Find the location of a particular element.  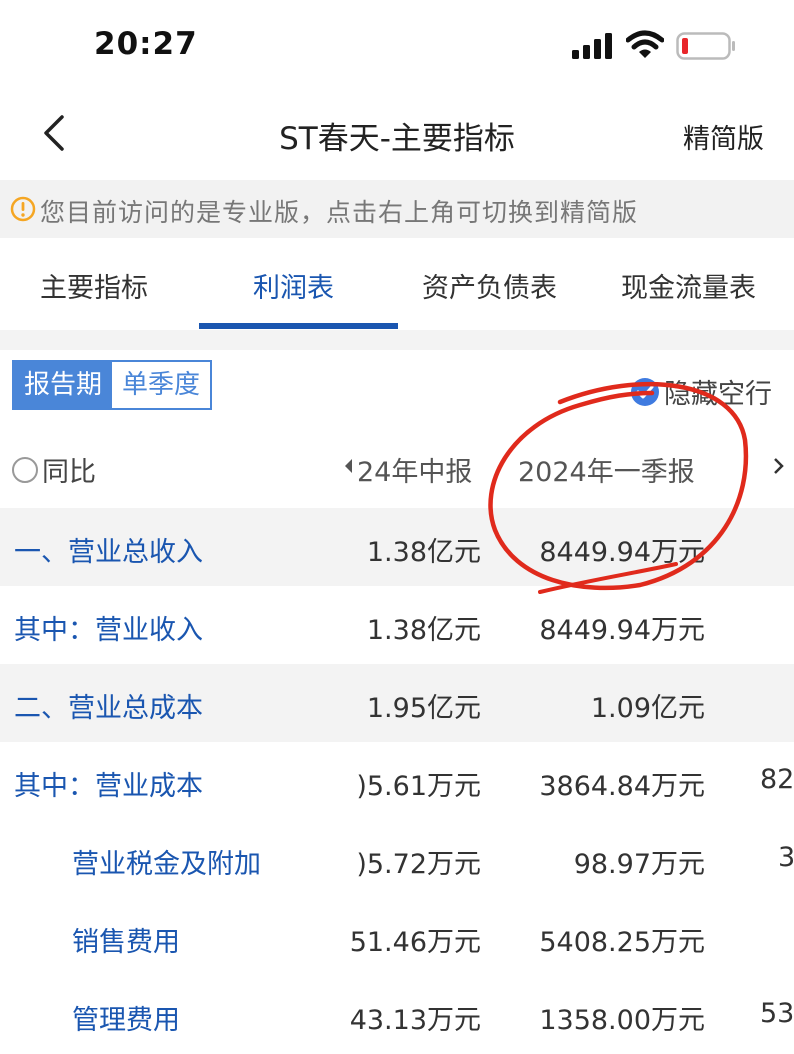

status-bar: 20:27 is located at coordinates (397, 47).